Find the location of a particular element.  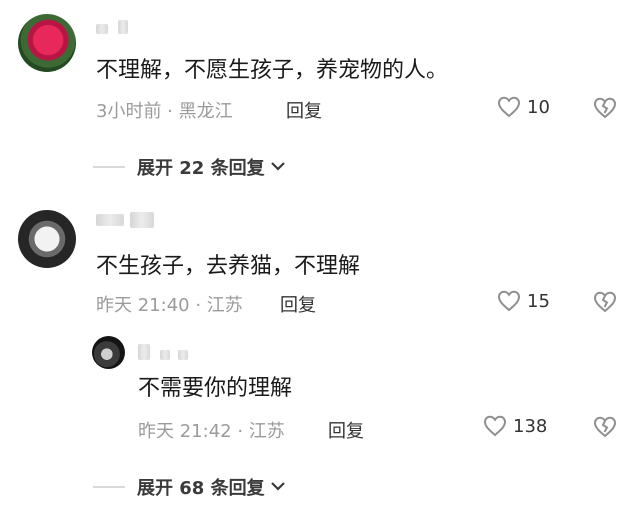

like-button: 138 is located at coordinates (515, 426).